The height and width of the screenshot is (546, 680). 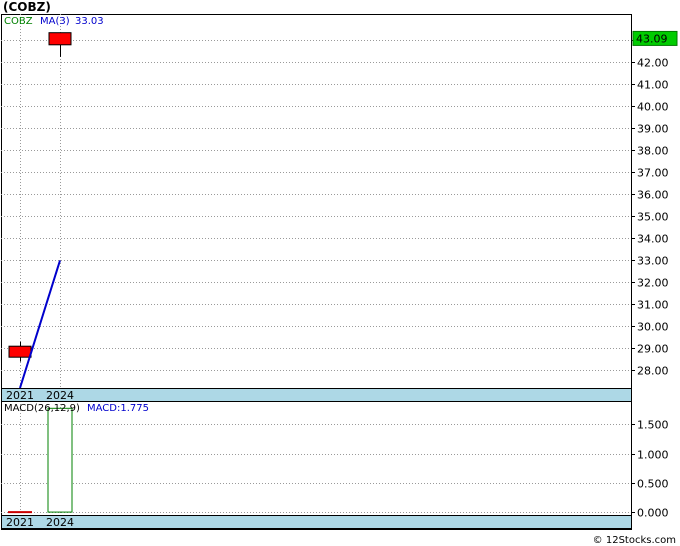 What do you see at coordinates (653, 63) in the screenshot?
I see `price-tick-label: 42.00` at bounding box center [653, 63].